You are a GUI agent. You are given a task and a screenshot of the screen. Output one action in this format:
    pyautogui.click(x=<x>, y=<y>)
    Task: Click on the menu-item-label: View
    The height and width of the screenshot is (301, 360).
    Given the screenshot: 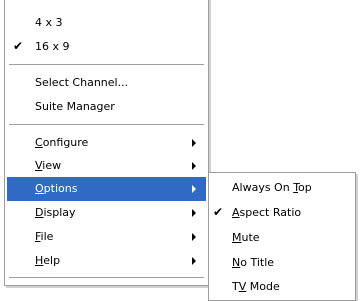 What is the action you would take?
    pyautogui.click(x=48, y=165)
    